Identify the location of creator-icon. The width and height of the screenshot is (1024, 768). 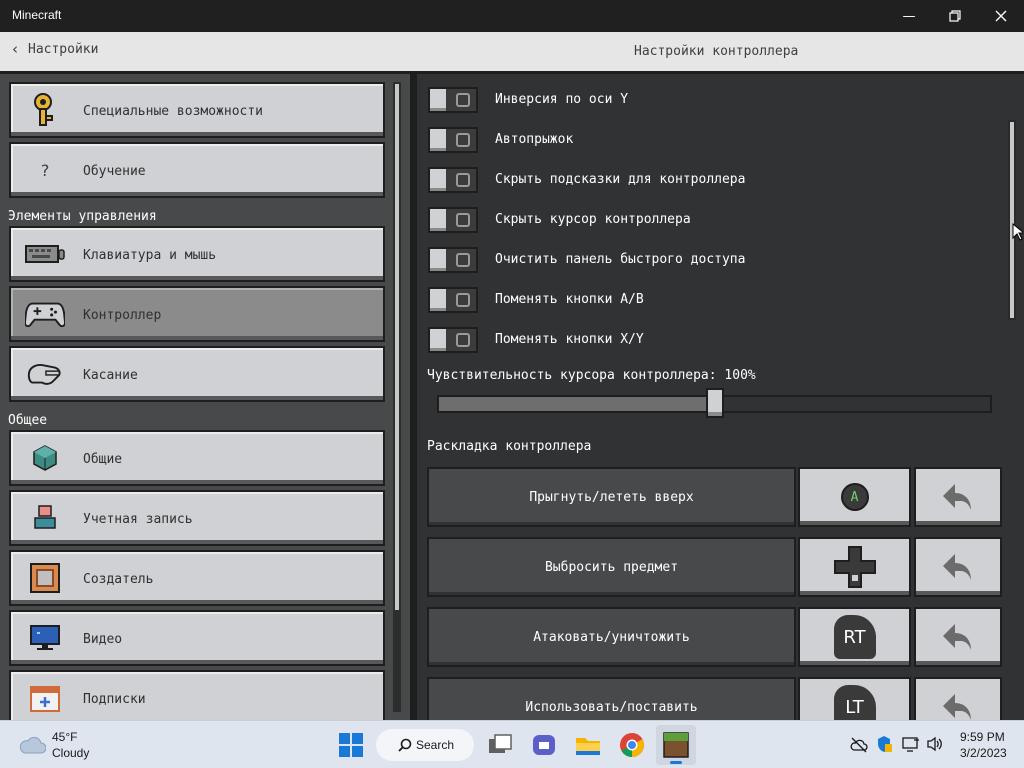
(45, 578).